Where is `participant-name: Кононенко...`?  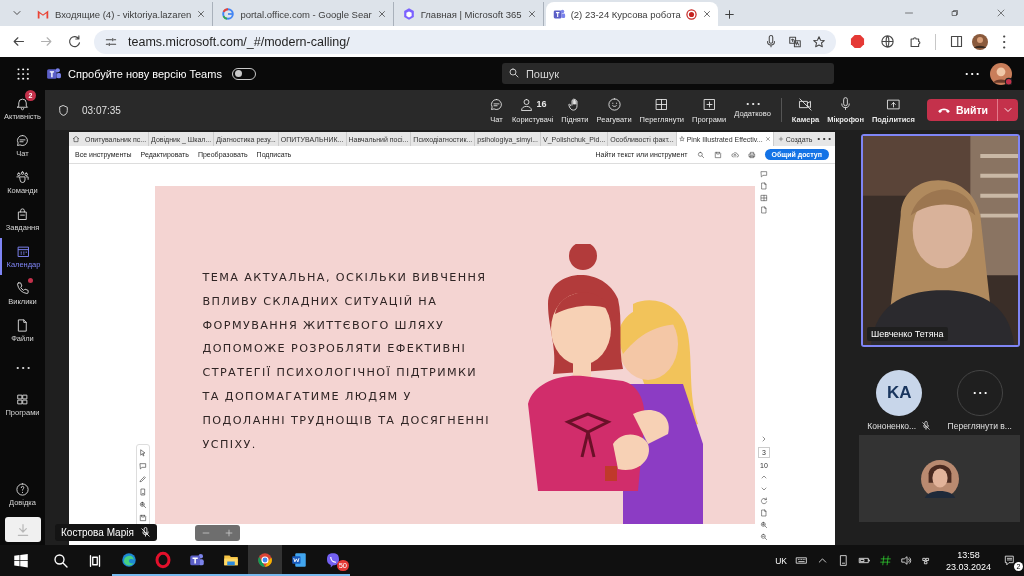 participant-name: Кононенко... is located at coordinates (892, 426).